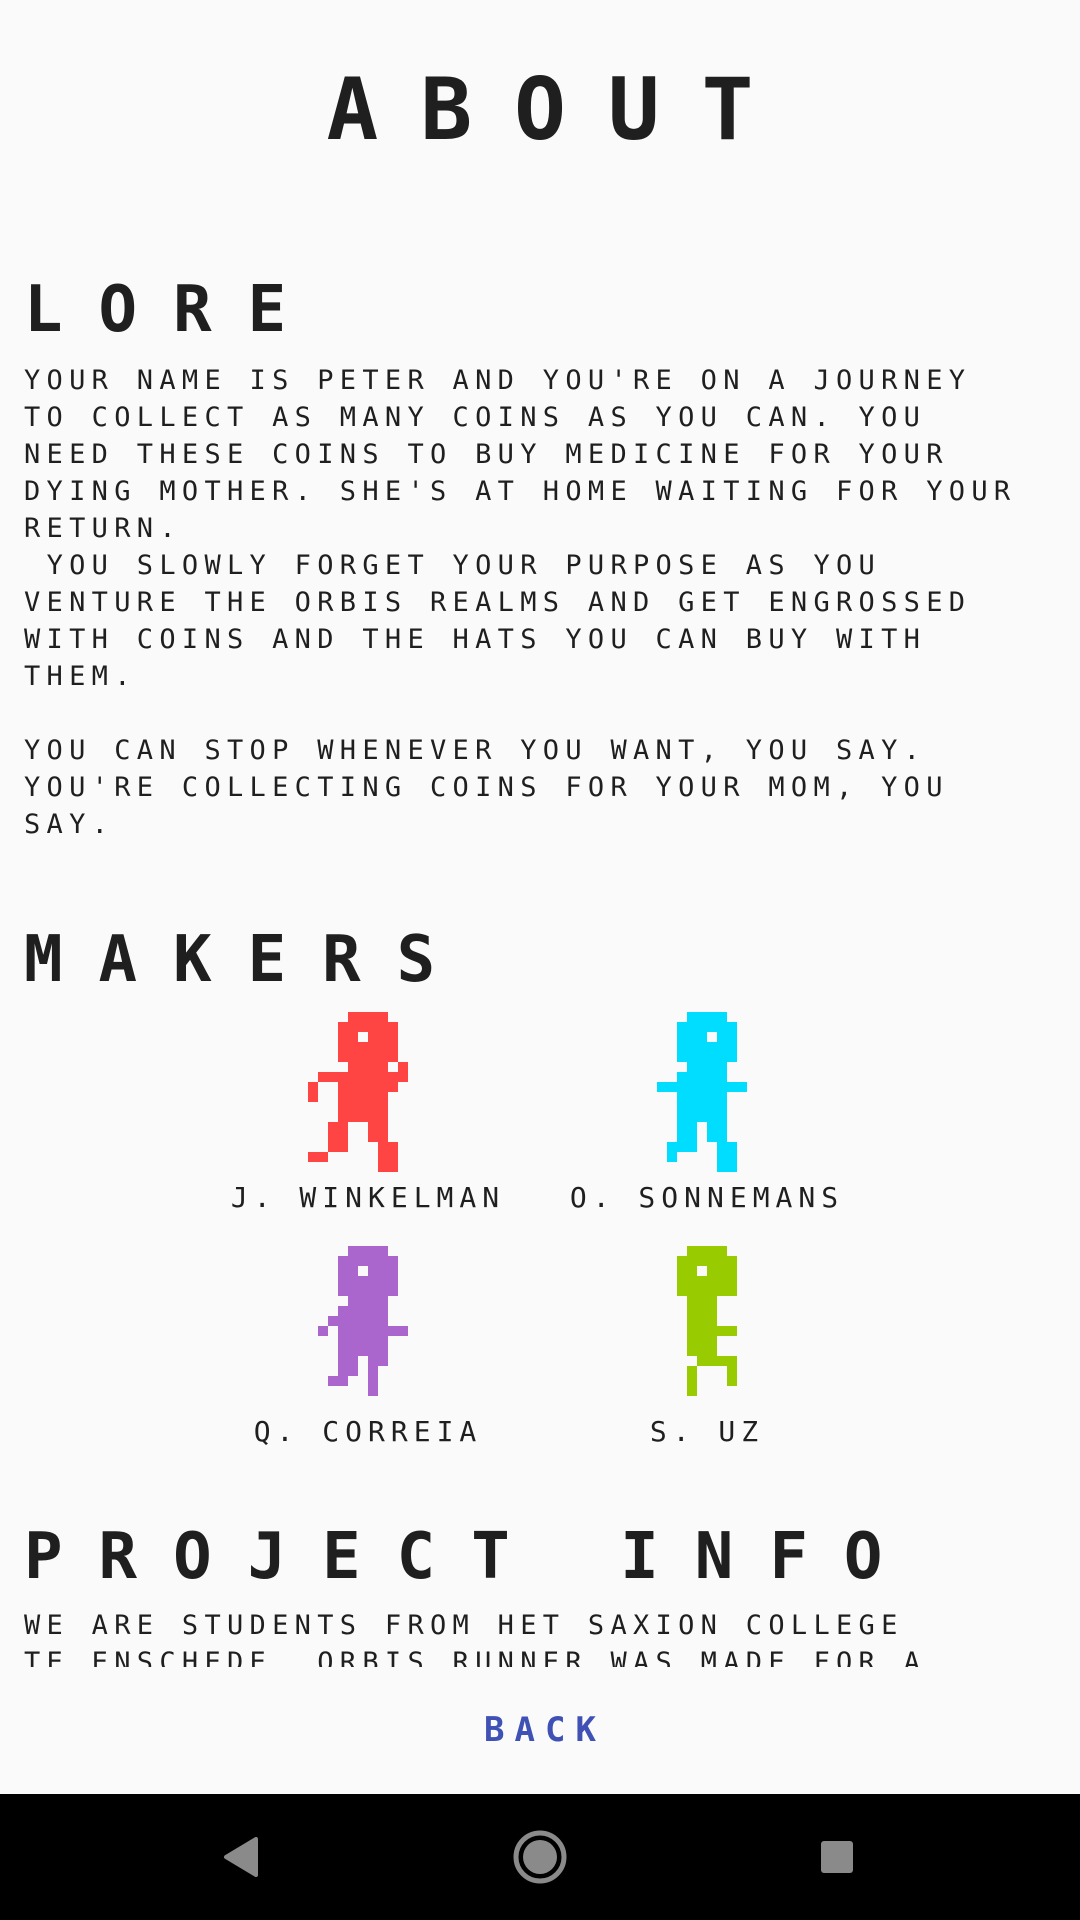 This screenshot has height=1920, width=1080. Describe the element at coordinates (707, 1197) in the screenshot. I see `maker-name: O. SONNEMANS` at that location.